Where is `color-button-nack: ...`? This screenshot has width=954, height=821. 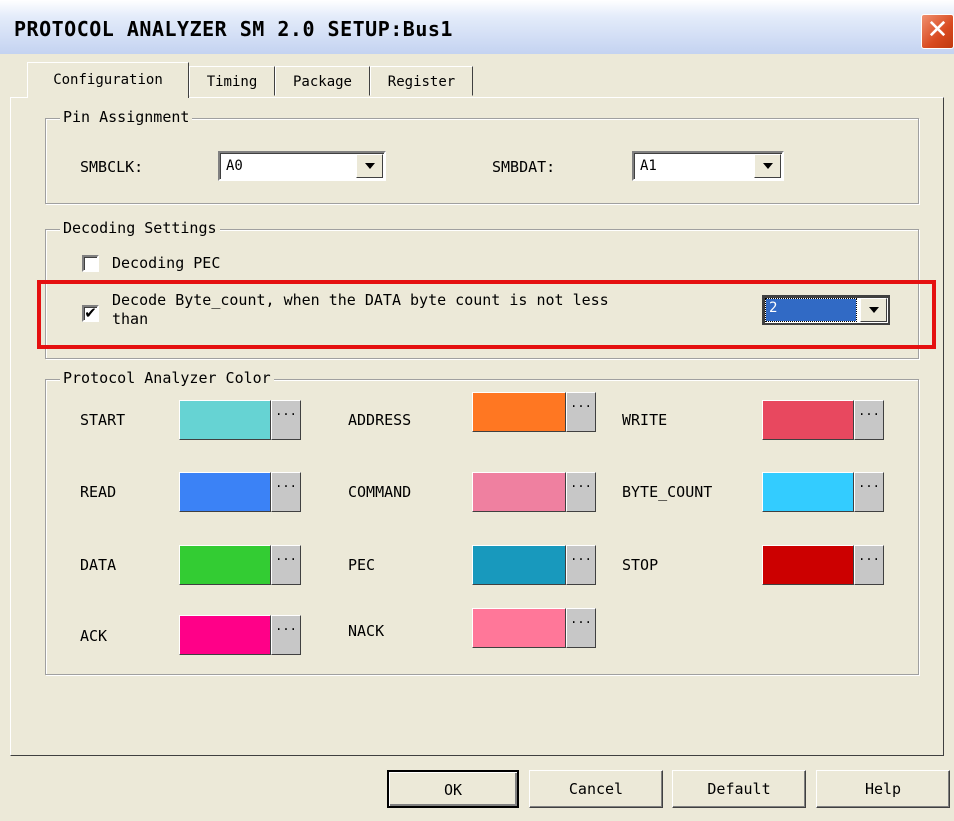
color-button-nack: ... is located at coordinates (581, 628).